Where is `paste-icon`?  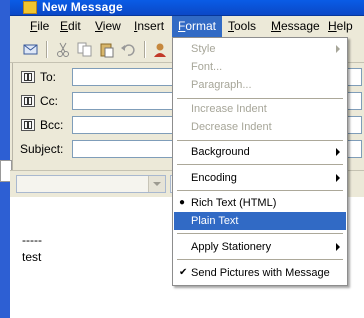 paste-icon is located at coordinates (107, 49).